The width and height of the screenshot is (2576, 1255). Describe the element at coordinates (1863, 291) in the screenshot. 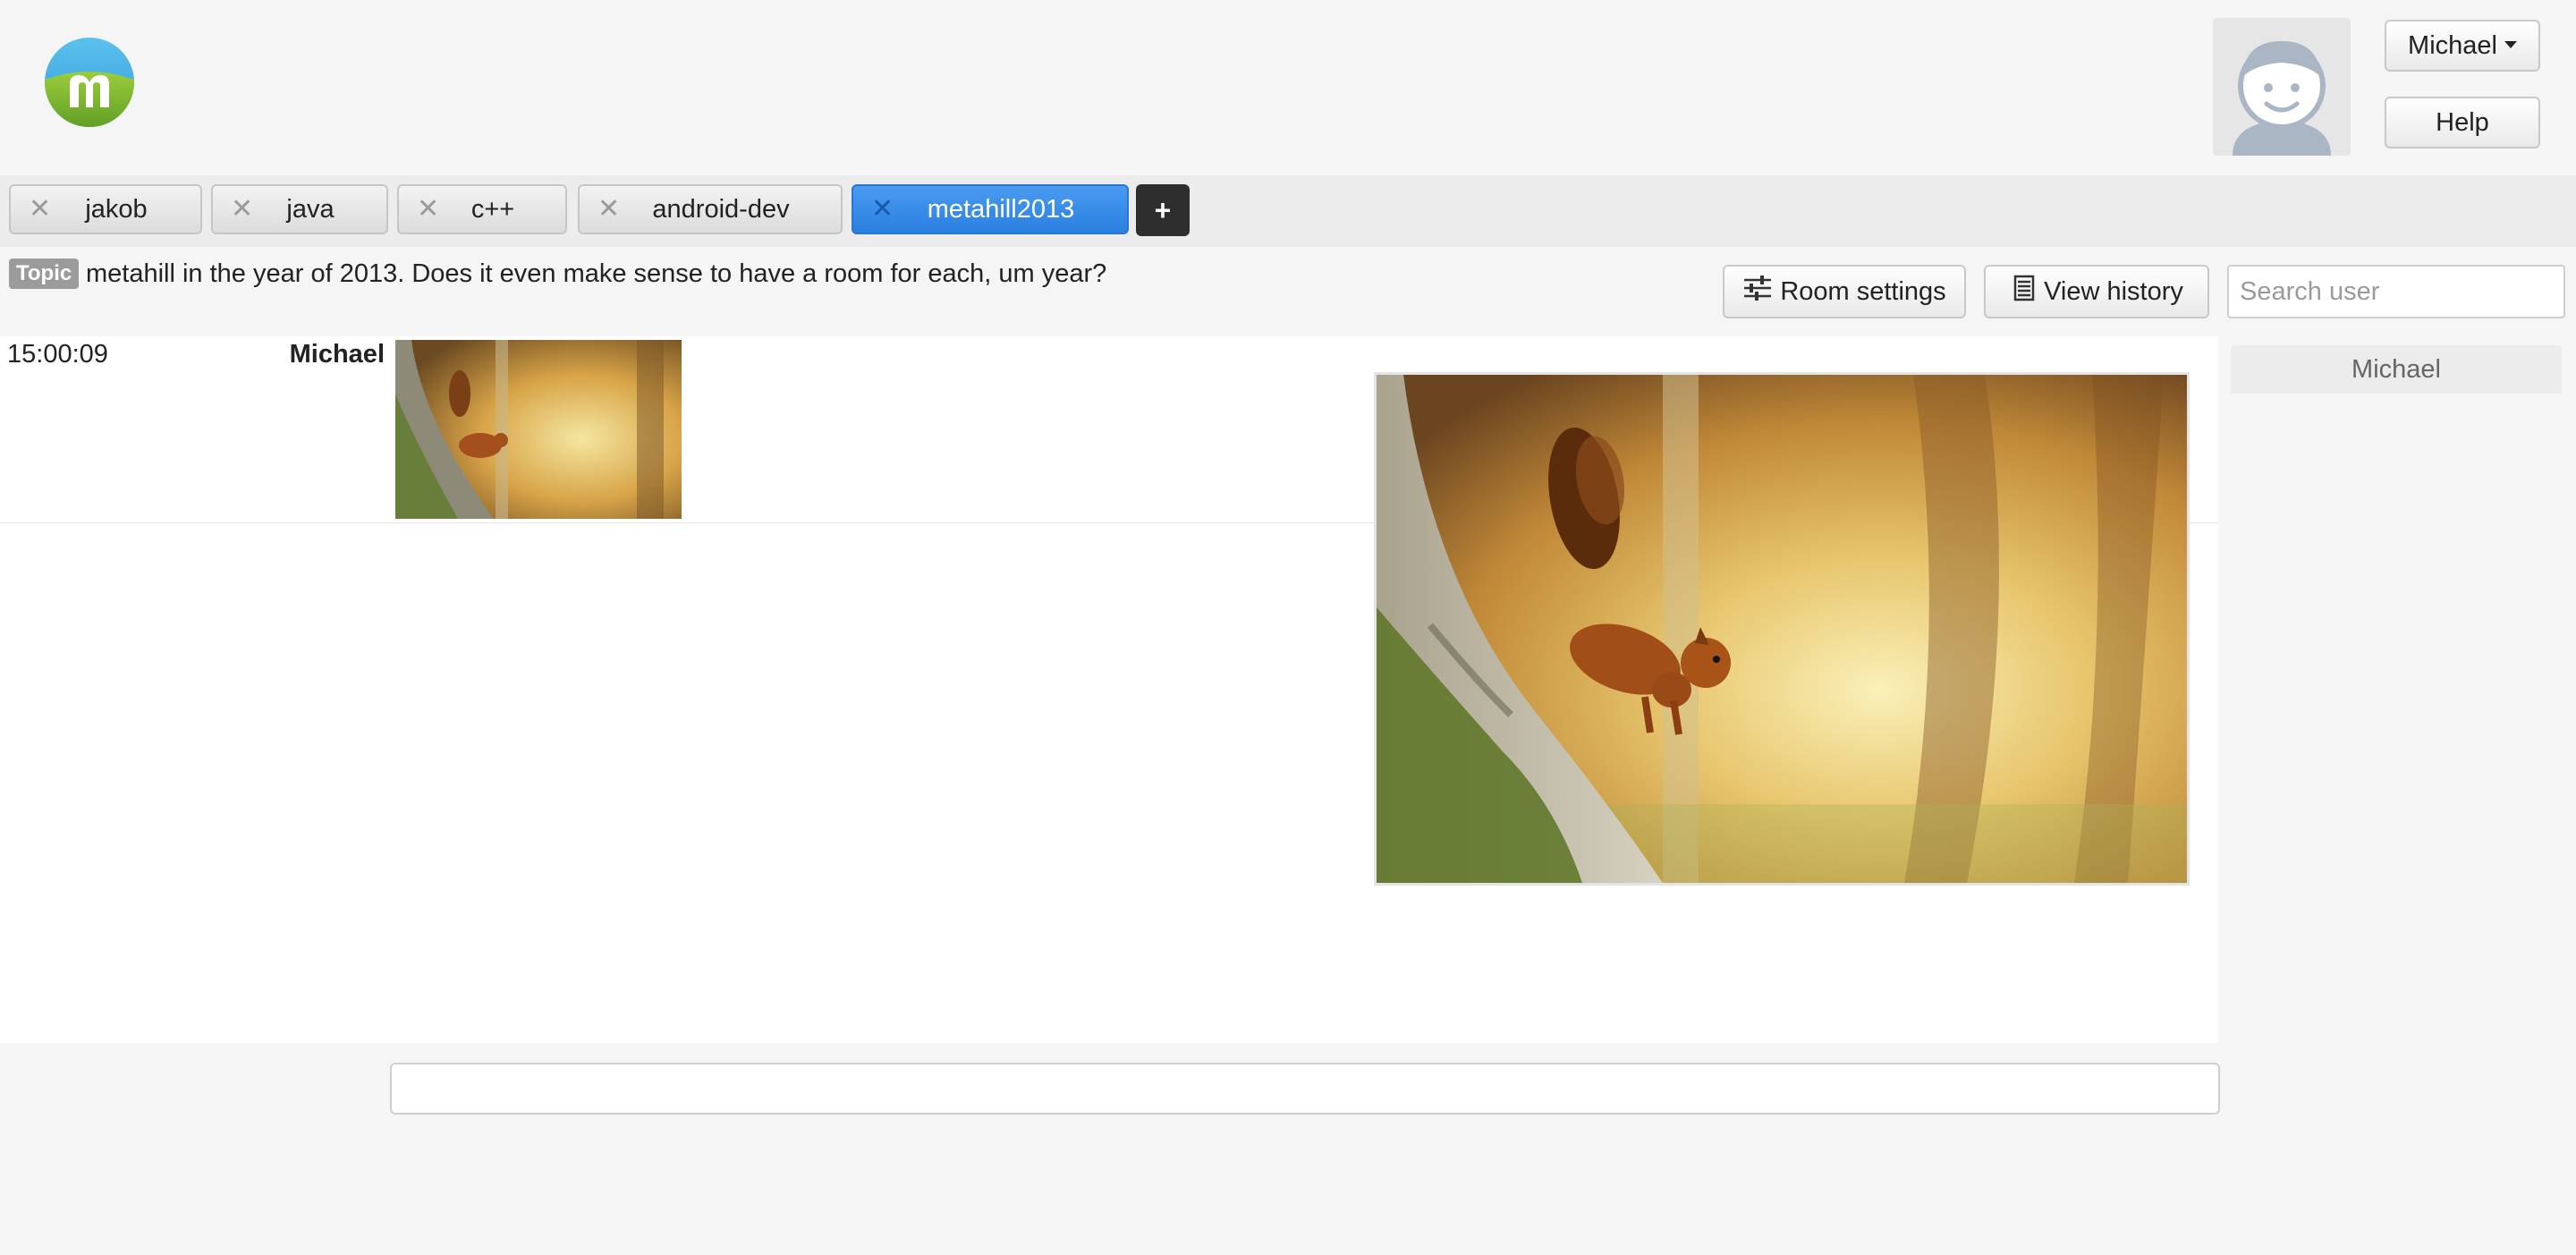

I see `room-settings-label: Room settings` at that location.